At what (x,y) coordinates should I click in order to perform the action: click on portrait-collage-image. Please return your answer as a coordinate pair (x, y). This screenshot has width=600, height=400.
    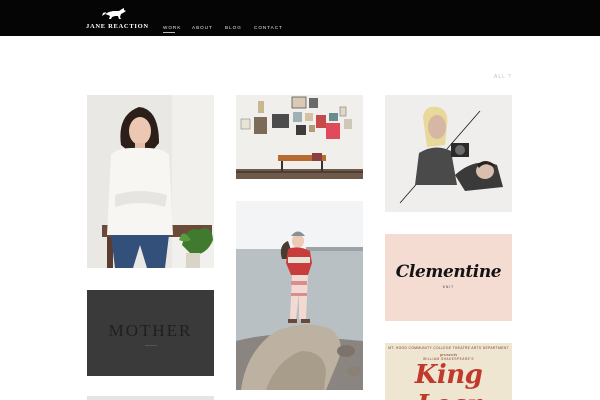
    Looking at the image, I should click on (448, 153).